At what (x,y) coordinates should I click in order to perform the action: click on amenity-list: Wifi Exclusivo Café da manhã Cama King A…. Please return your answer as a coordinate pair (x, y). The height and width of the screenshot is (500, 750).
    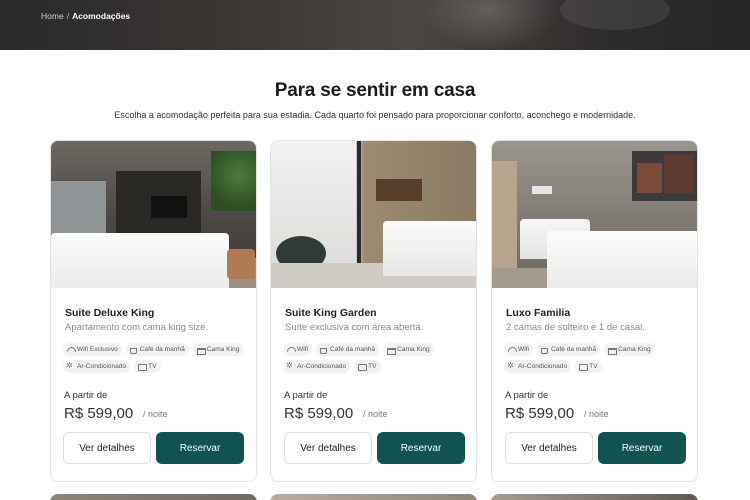
    Looking at the image, I should click on (158, 358).